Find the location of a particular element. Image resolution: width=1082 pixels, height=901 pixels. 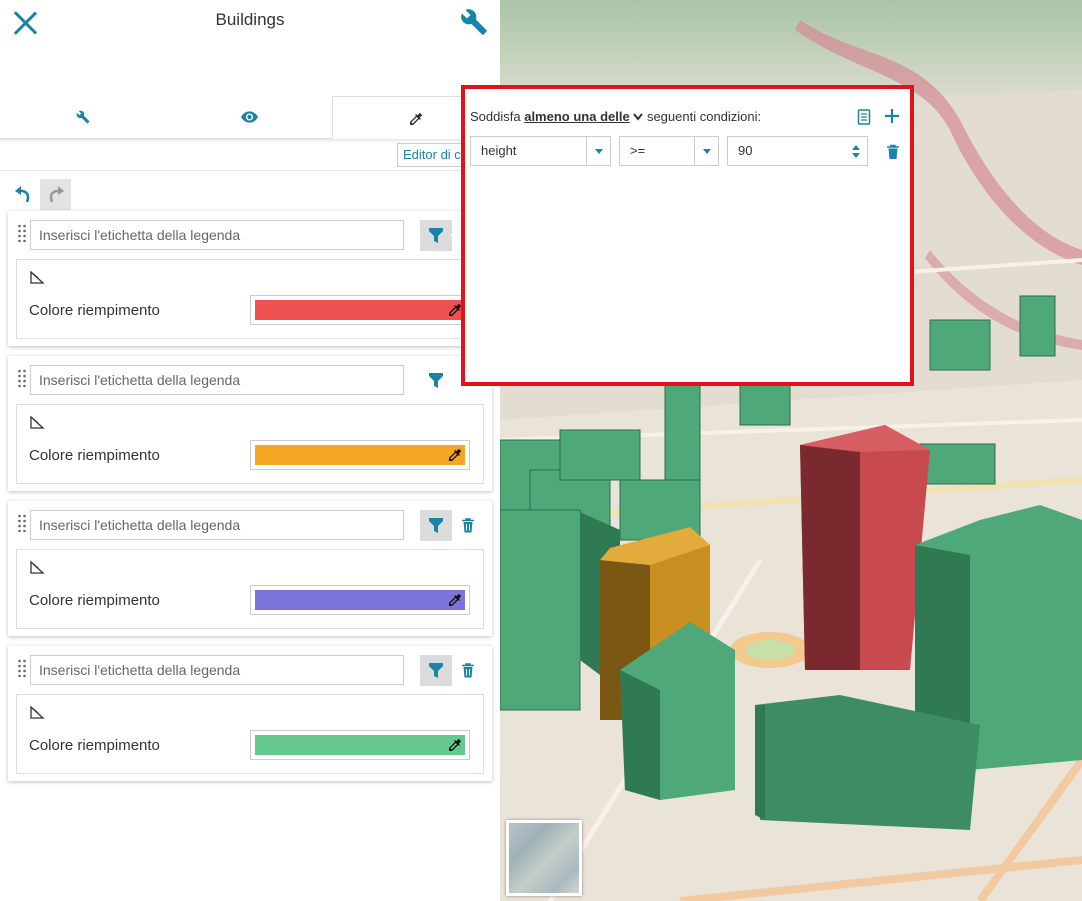

eye-icon is located at coordinates (249, 117).